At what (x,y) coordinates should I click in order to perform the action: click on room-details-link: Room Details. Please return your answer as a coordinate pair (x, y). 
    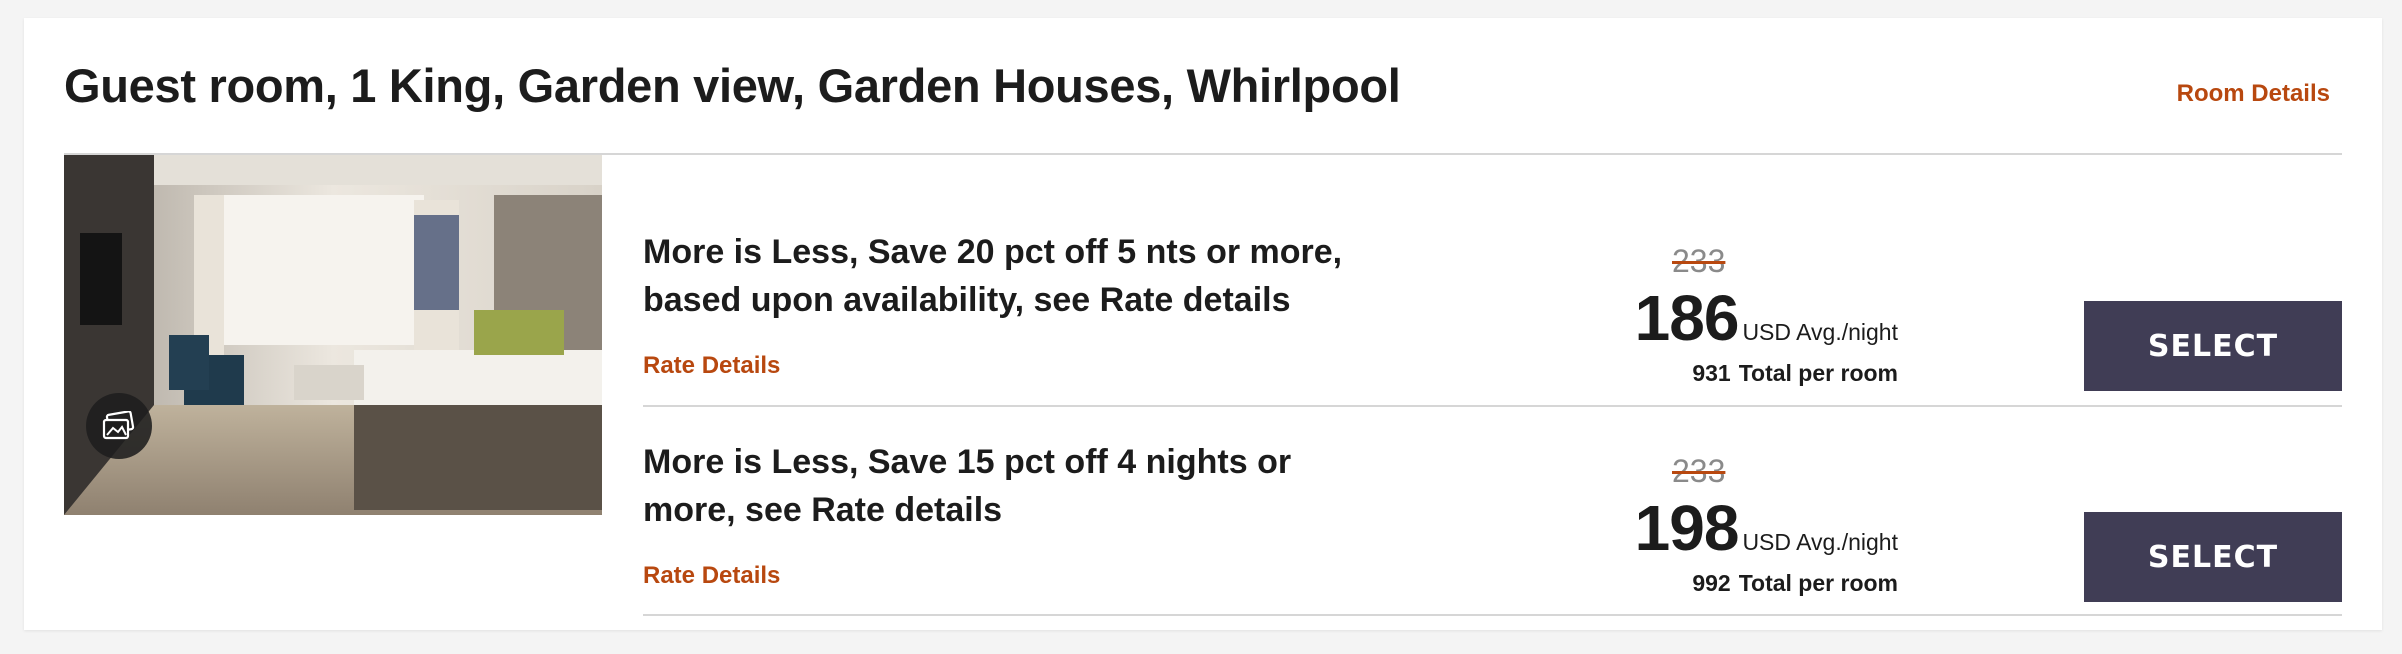
    Looking at the image, I should click on (2253, 94).